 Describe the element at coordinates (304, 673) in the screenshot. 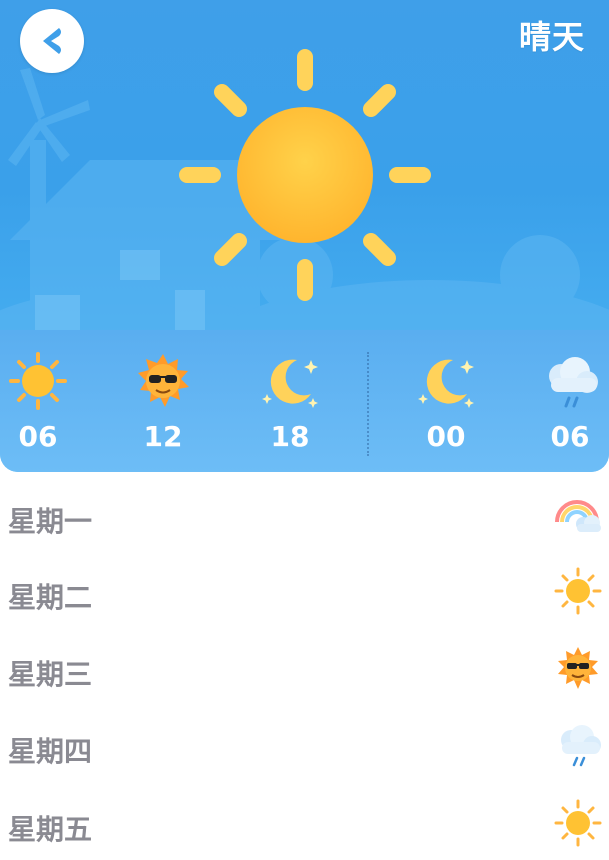

I see `daily-row: 星期三` at that location.